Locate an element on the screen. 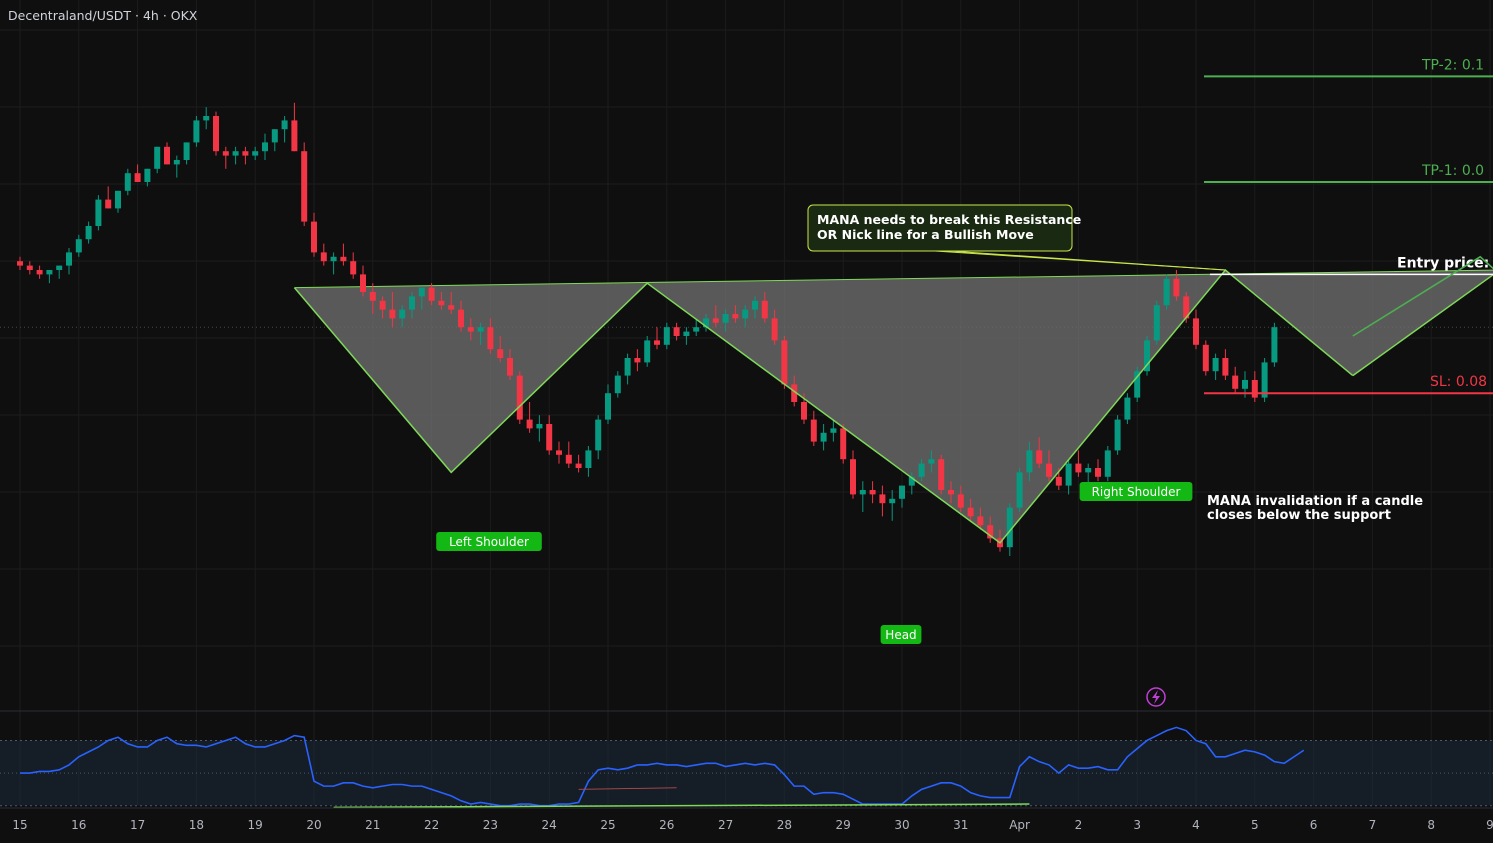 The image size is (1493, 843). rsi-band-fill is located at coordinates (746, 773).